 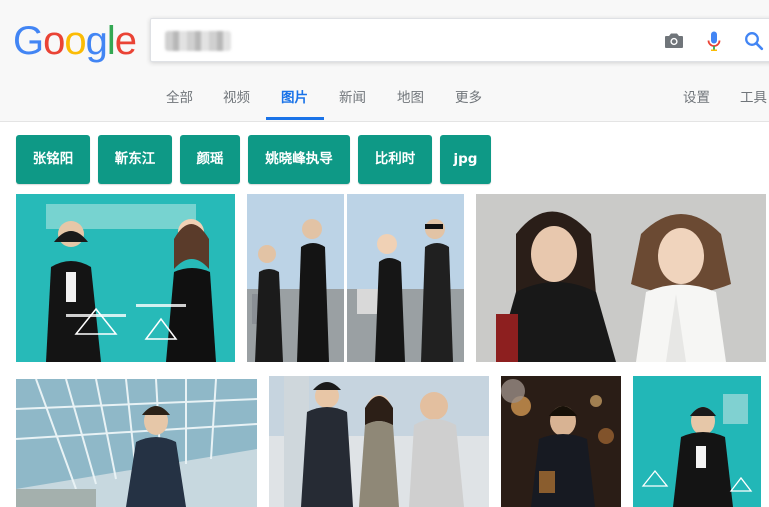 I want to click on tab-videos: 视频, so click(x=236, y=101).